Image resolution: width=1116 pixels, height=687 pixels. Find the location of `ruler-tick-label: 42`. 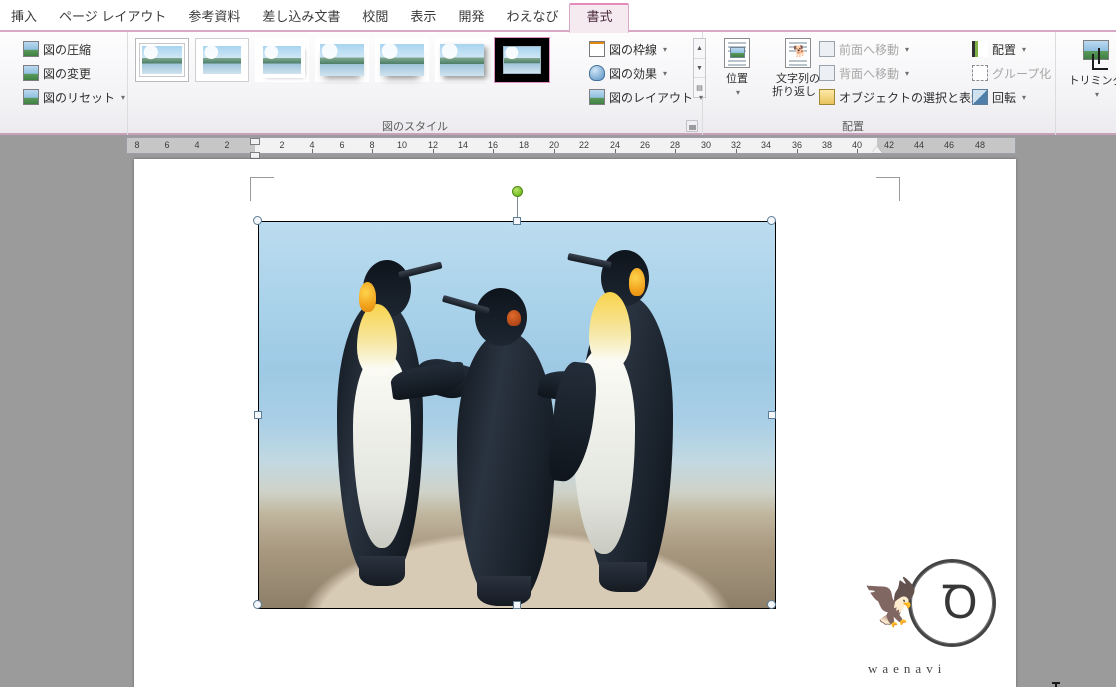

ruler-tick-label: 42 is located at coordinates (889, 145).